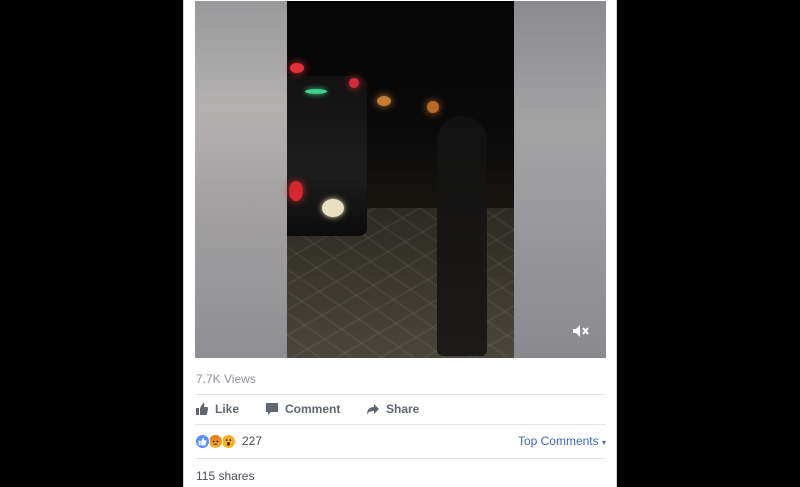 This screenshot has width=800, height=487. Describe the element at coordinates (227, 409) in the screenshot. I see `like-label: Like` at that location.